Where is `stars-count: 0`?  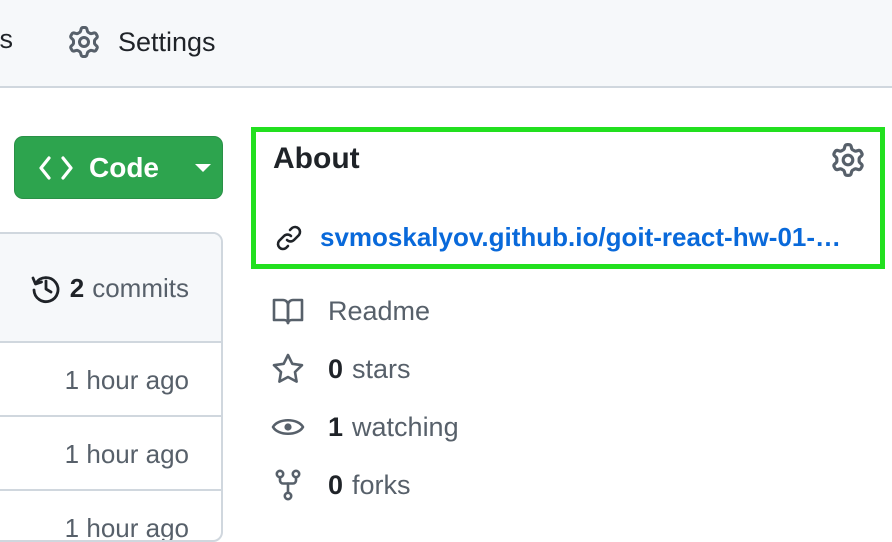 stars-count: 0 is located at coordinates (336, 368).